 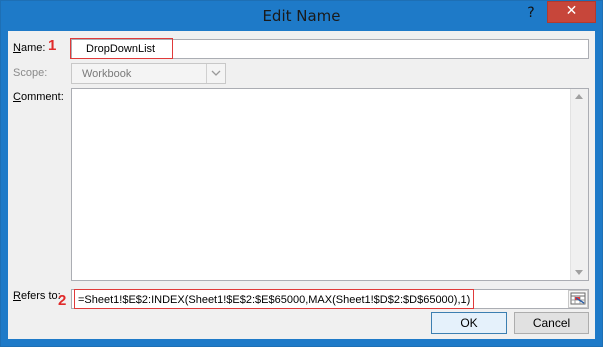 What do you see at coordinates (121, 48) in the screenshot?
I see `highlight-box-name` at bounding box center [121, 48].